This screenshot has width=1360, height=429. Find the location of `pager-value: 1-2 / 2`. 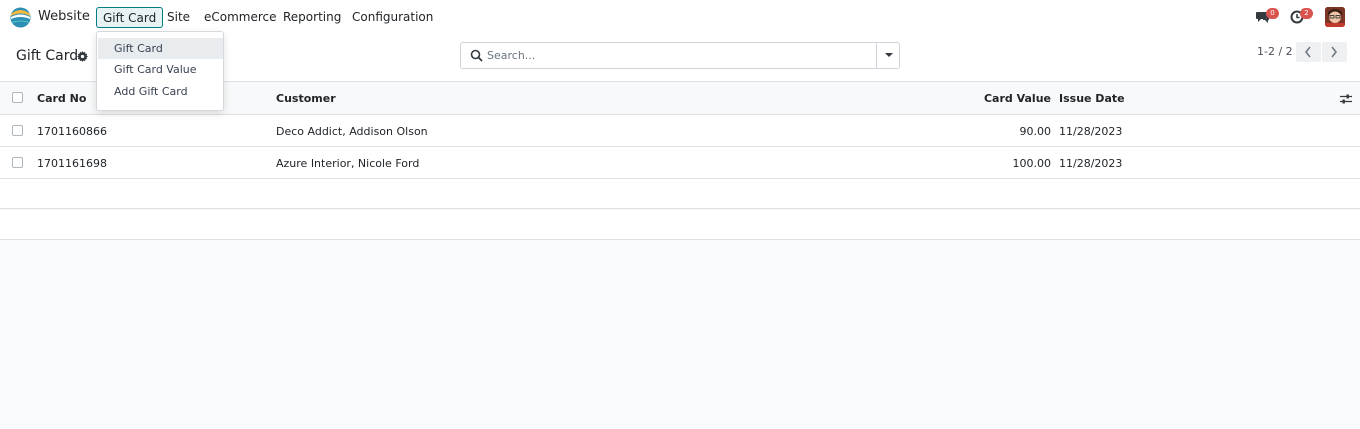

pager-value: 1-2 / 2 is located at coordinates (1275, 51).